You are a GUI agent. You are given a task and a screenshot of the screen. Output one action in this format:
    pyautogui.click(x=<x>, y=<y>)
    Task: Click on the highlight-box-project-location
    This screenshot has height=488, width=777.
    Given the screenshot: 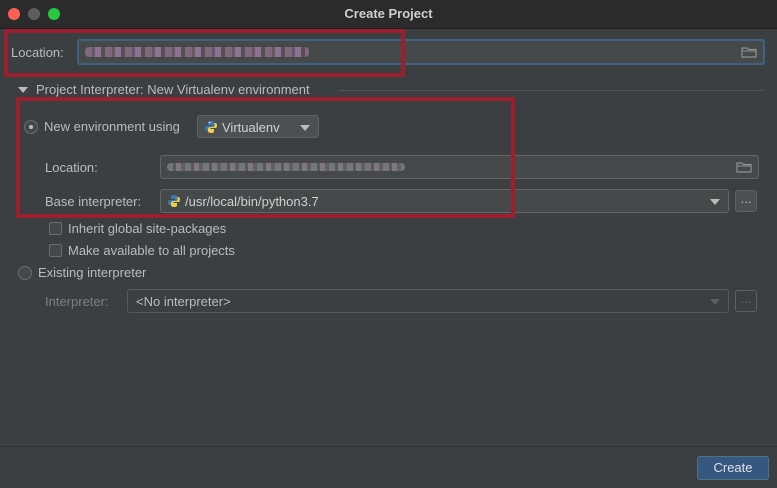 What is the action you would take?
    pyautogui.click(x=204, y=53)
    